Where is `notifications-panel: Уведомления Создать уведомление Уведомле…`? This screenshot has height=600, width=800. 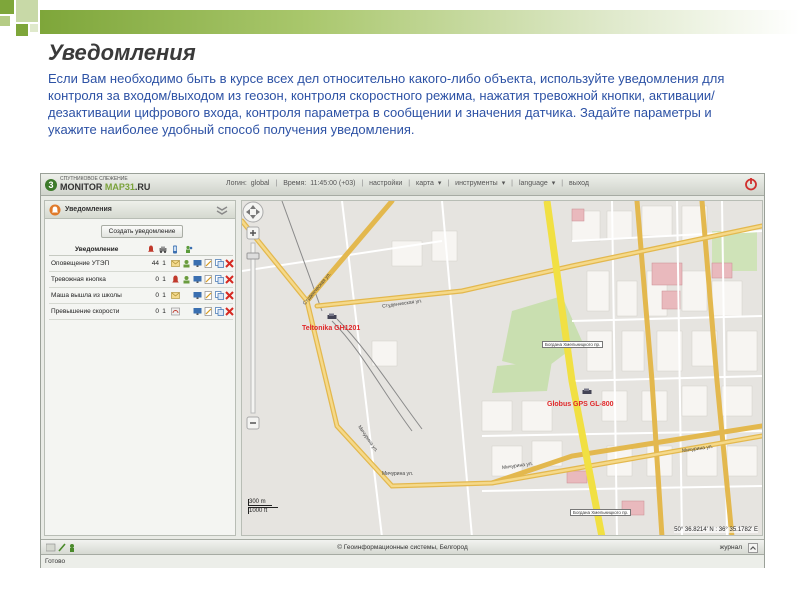 notifications-panel: Уведомления Создать уведомление Уведомле… is located at coordinates (140, 368).